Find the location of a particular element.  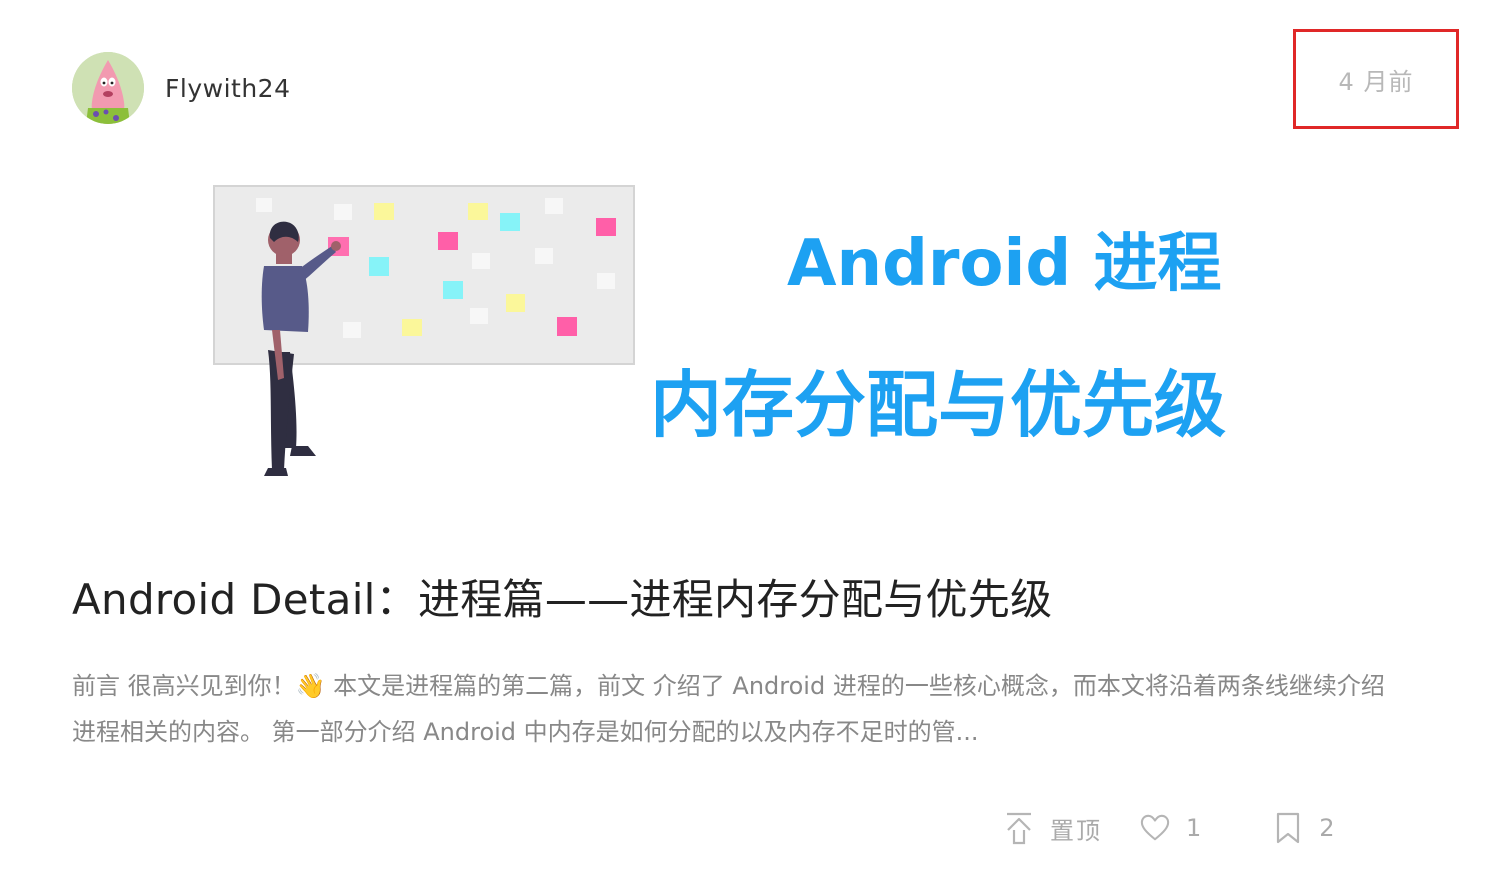

bookmark-button: 2 is located at coordinates (1304, 828).